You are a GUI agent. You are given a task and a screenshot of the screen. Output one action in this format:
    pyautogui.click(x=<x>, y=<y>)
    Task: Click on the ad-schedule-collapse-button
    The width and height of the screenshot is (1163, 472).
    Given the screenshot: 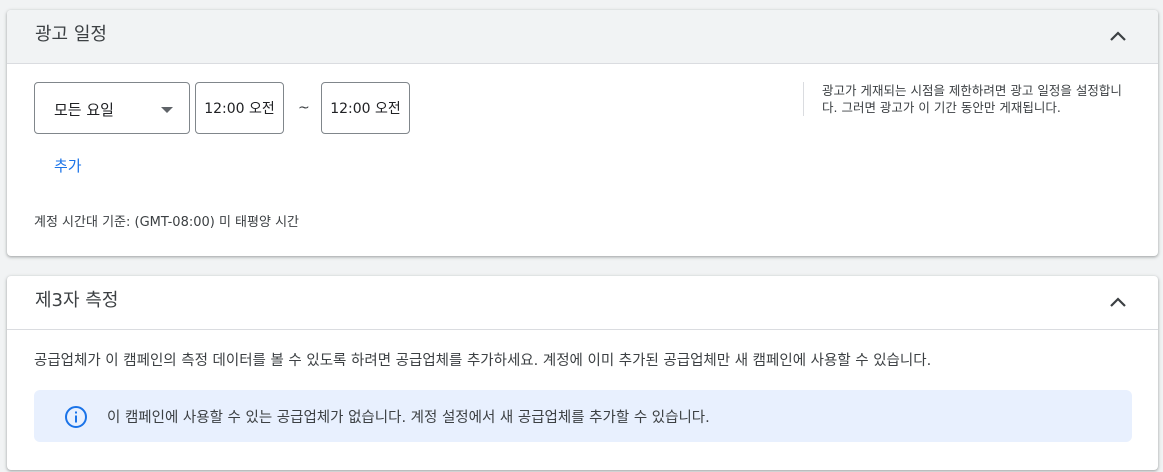 What is the action you would take?
    pyautogui.click(x=1118, y=37)
    